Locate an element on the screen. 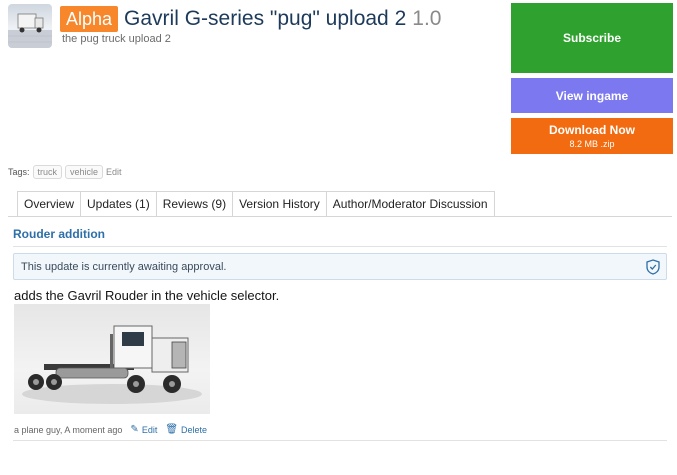 Image resolution: width=677 pixels, height=475 pixels. delete-label: Delete is located at coordinates (194, 429).